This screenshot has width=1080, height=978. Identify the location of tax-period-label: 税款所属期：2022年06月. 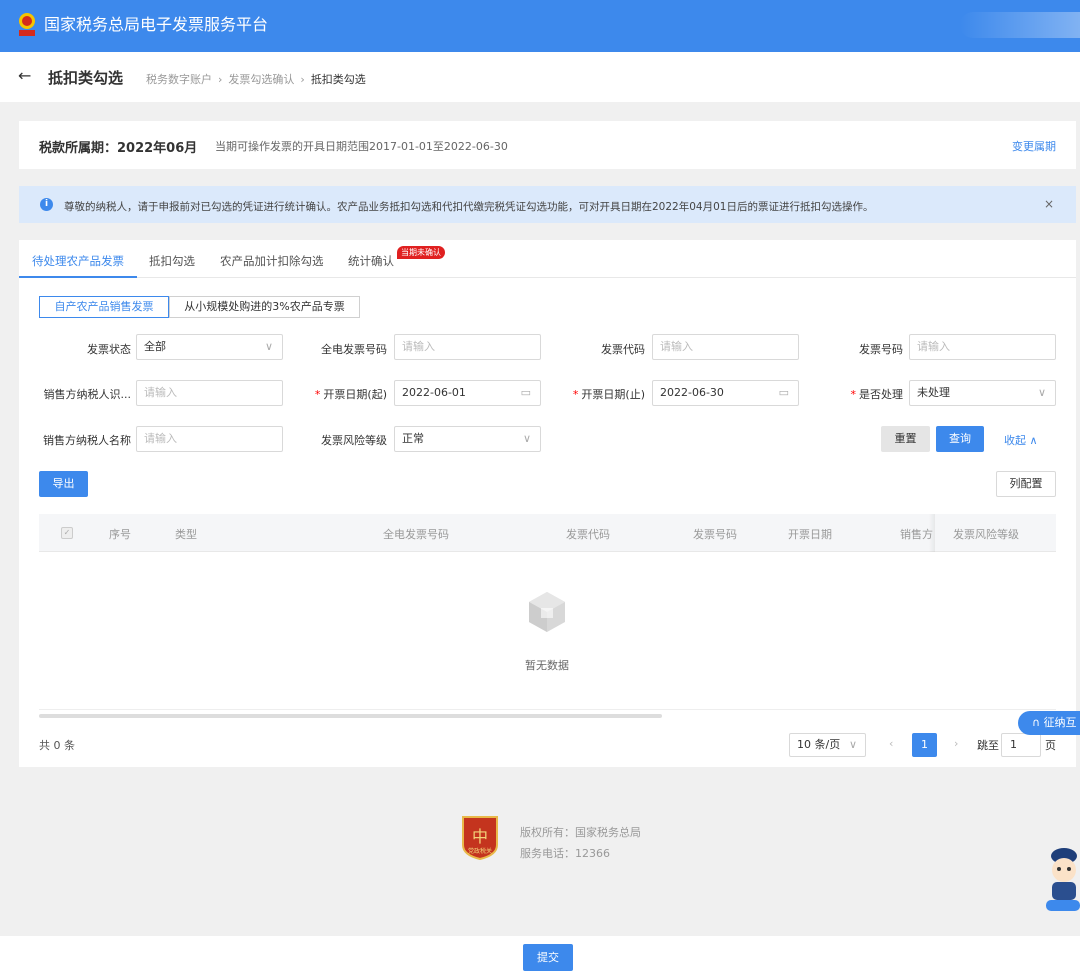
(118, 148).